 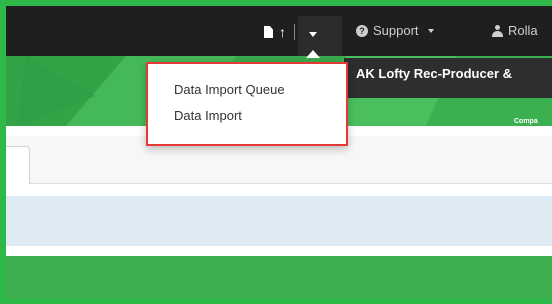 I want to click on nav-divider, so click(x=294, y=32).